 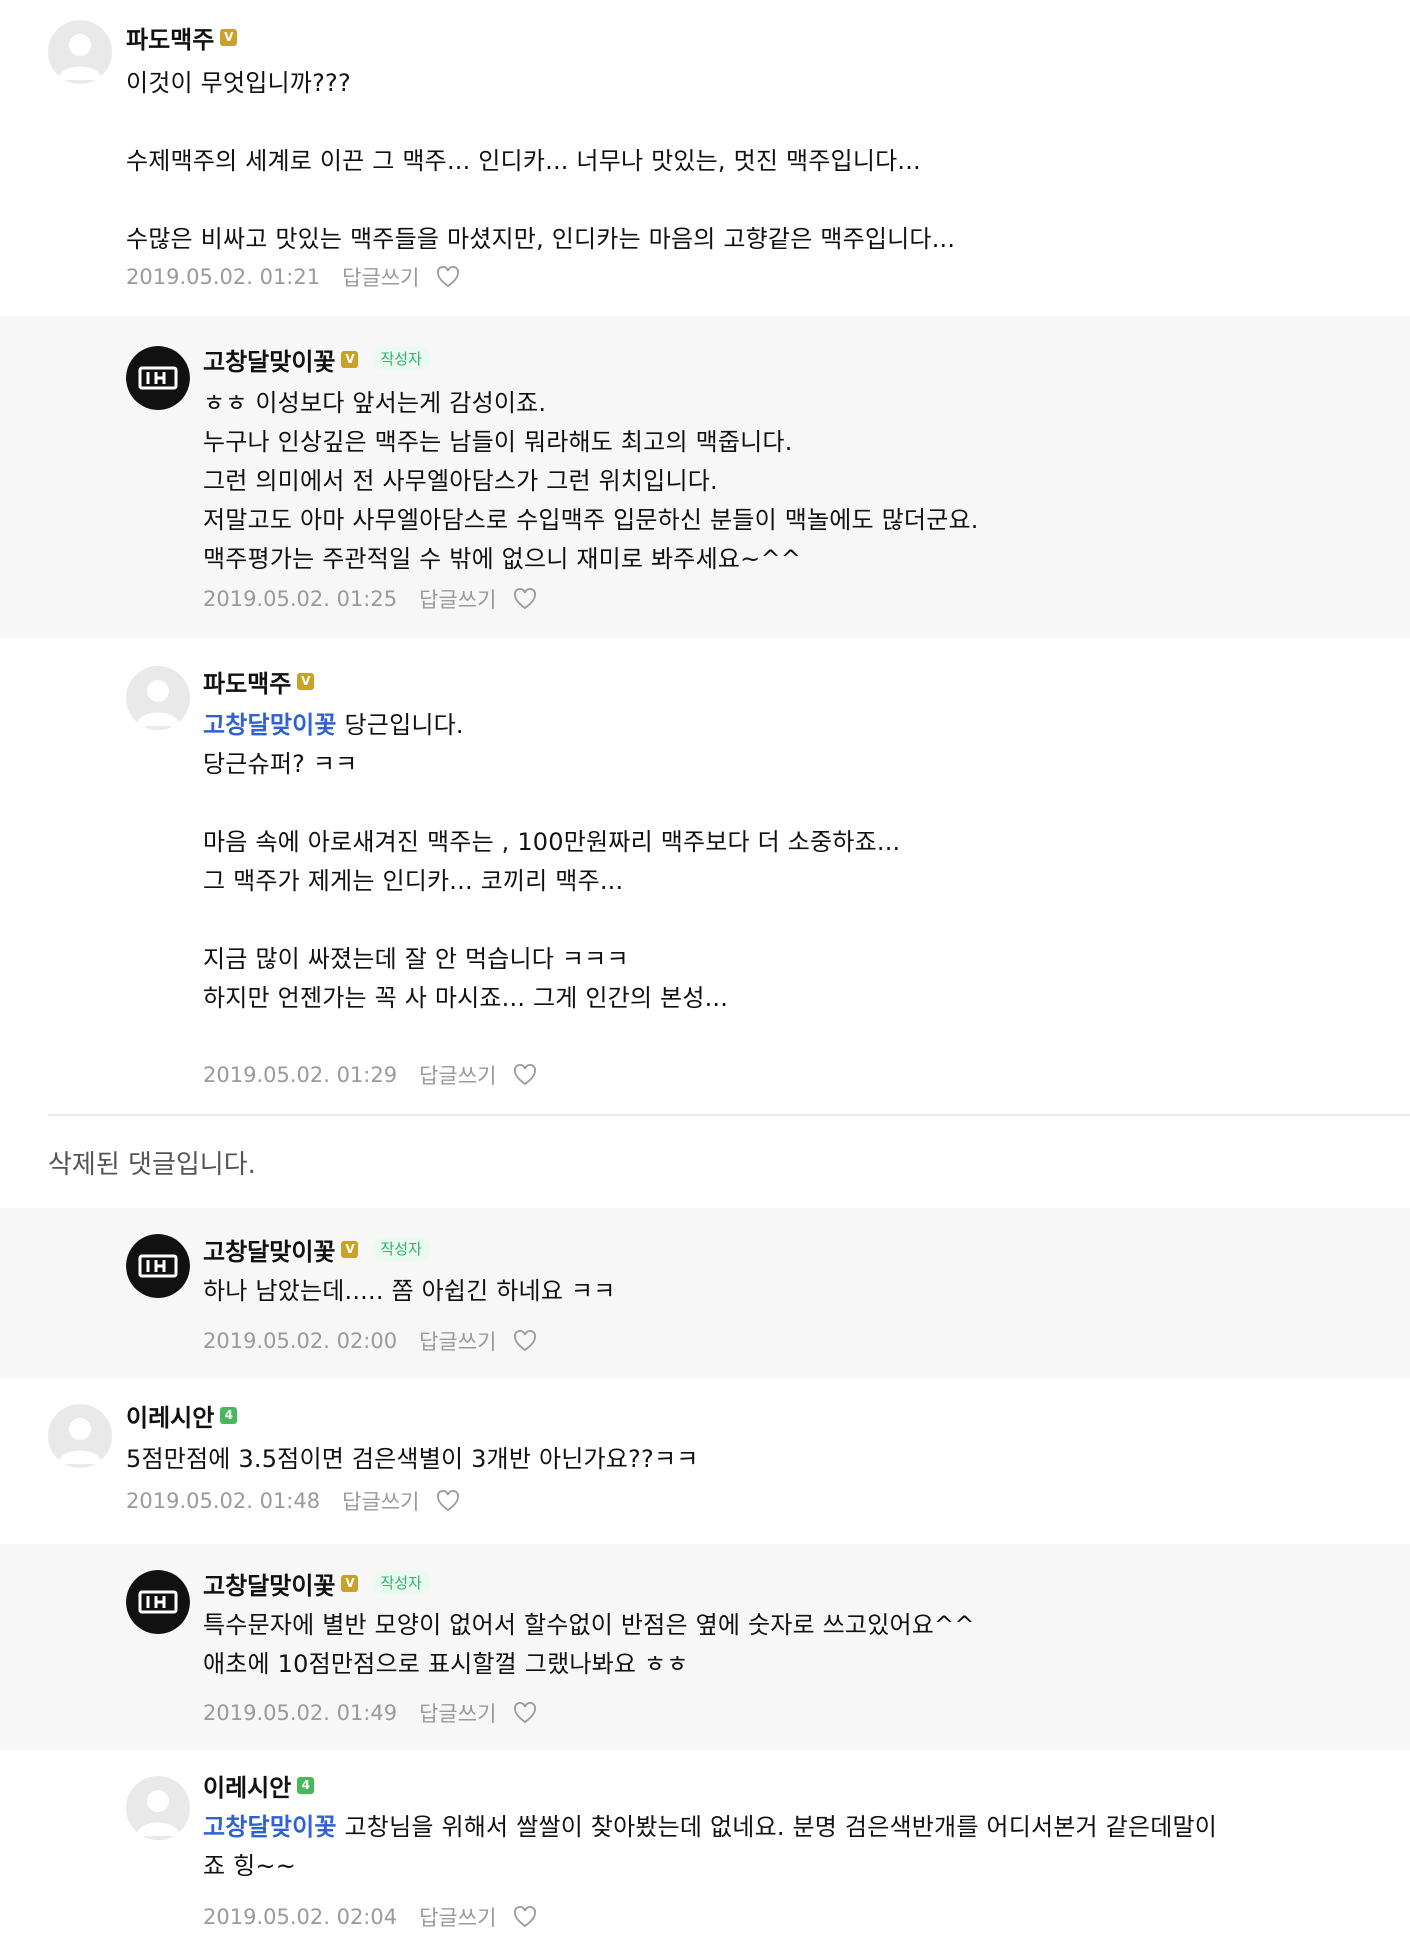 What do you see at coordinates (300, 599) in the screenshot?
I see `comment-date: 2019.05.02. 01:25` at bounding box center [300, 599].